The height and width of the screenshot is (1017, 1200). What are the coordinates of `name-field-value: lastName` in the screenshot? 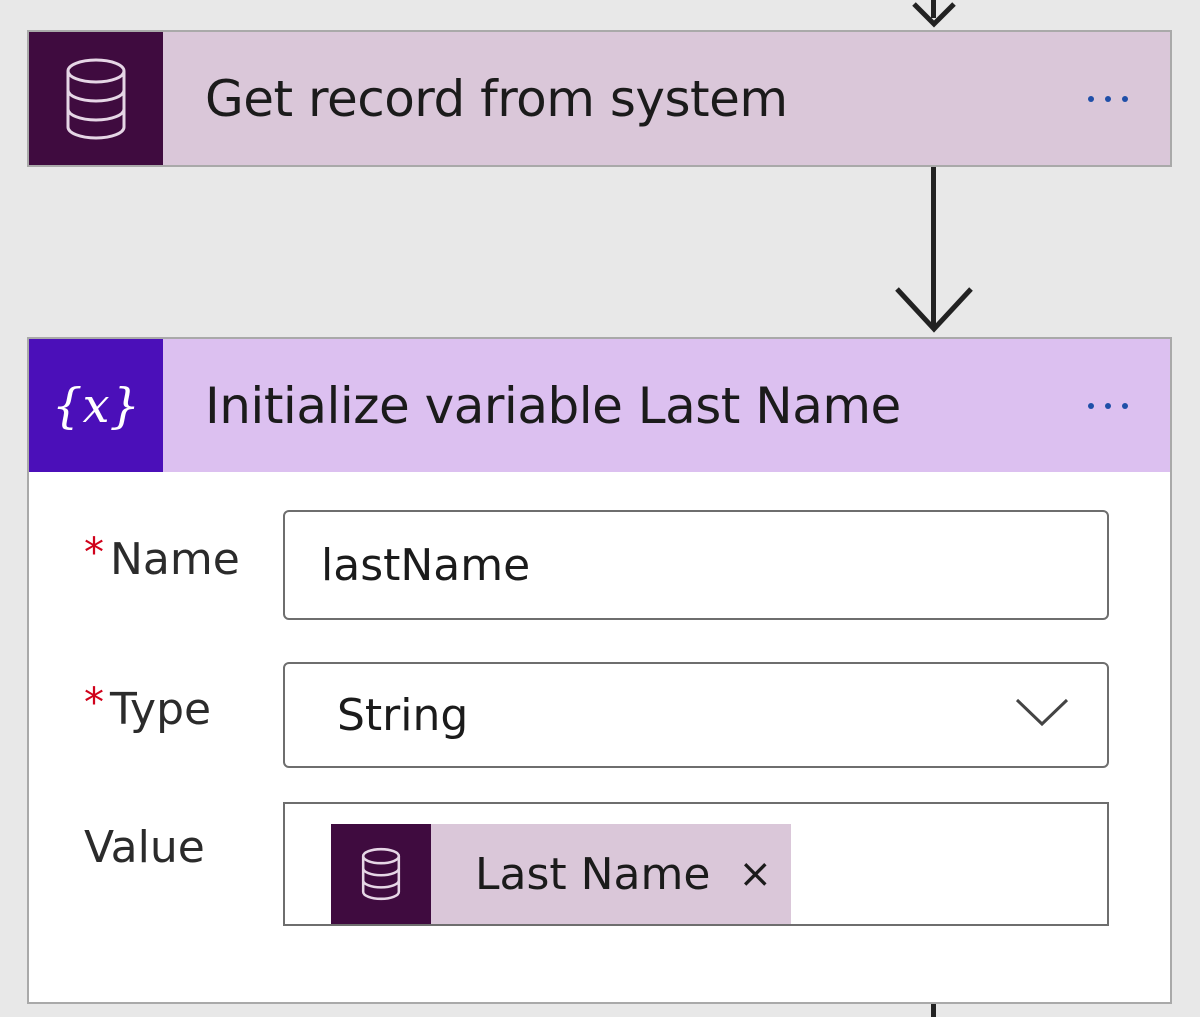 It's located at (426, 565).